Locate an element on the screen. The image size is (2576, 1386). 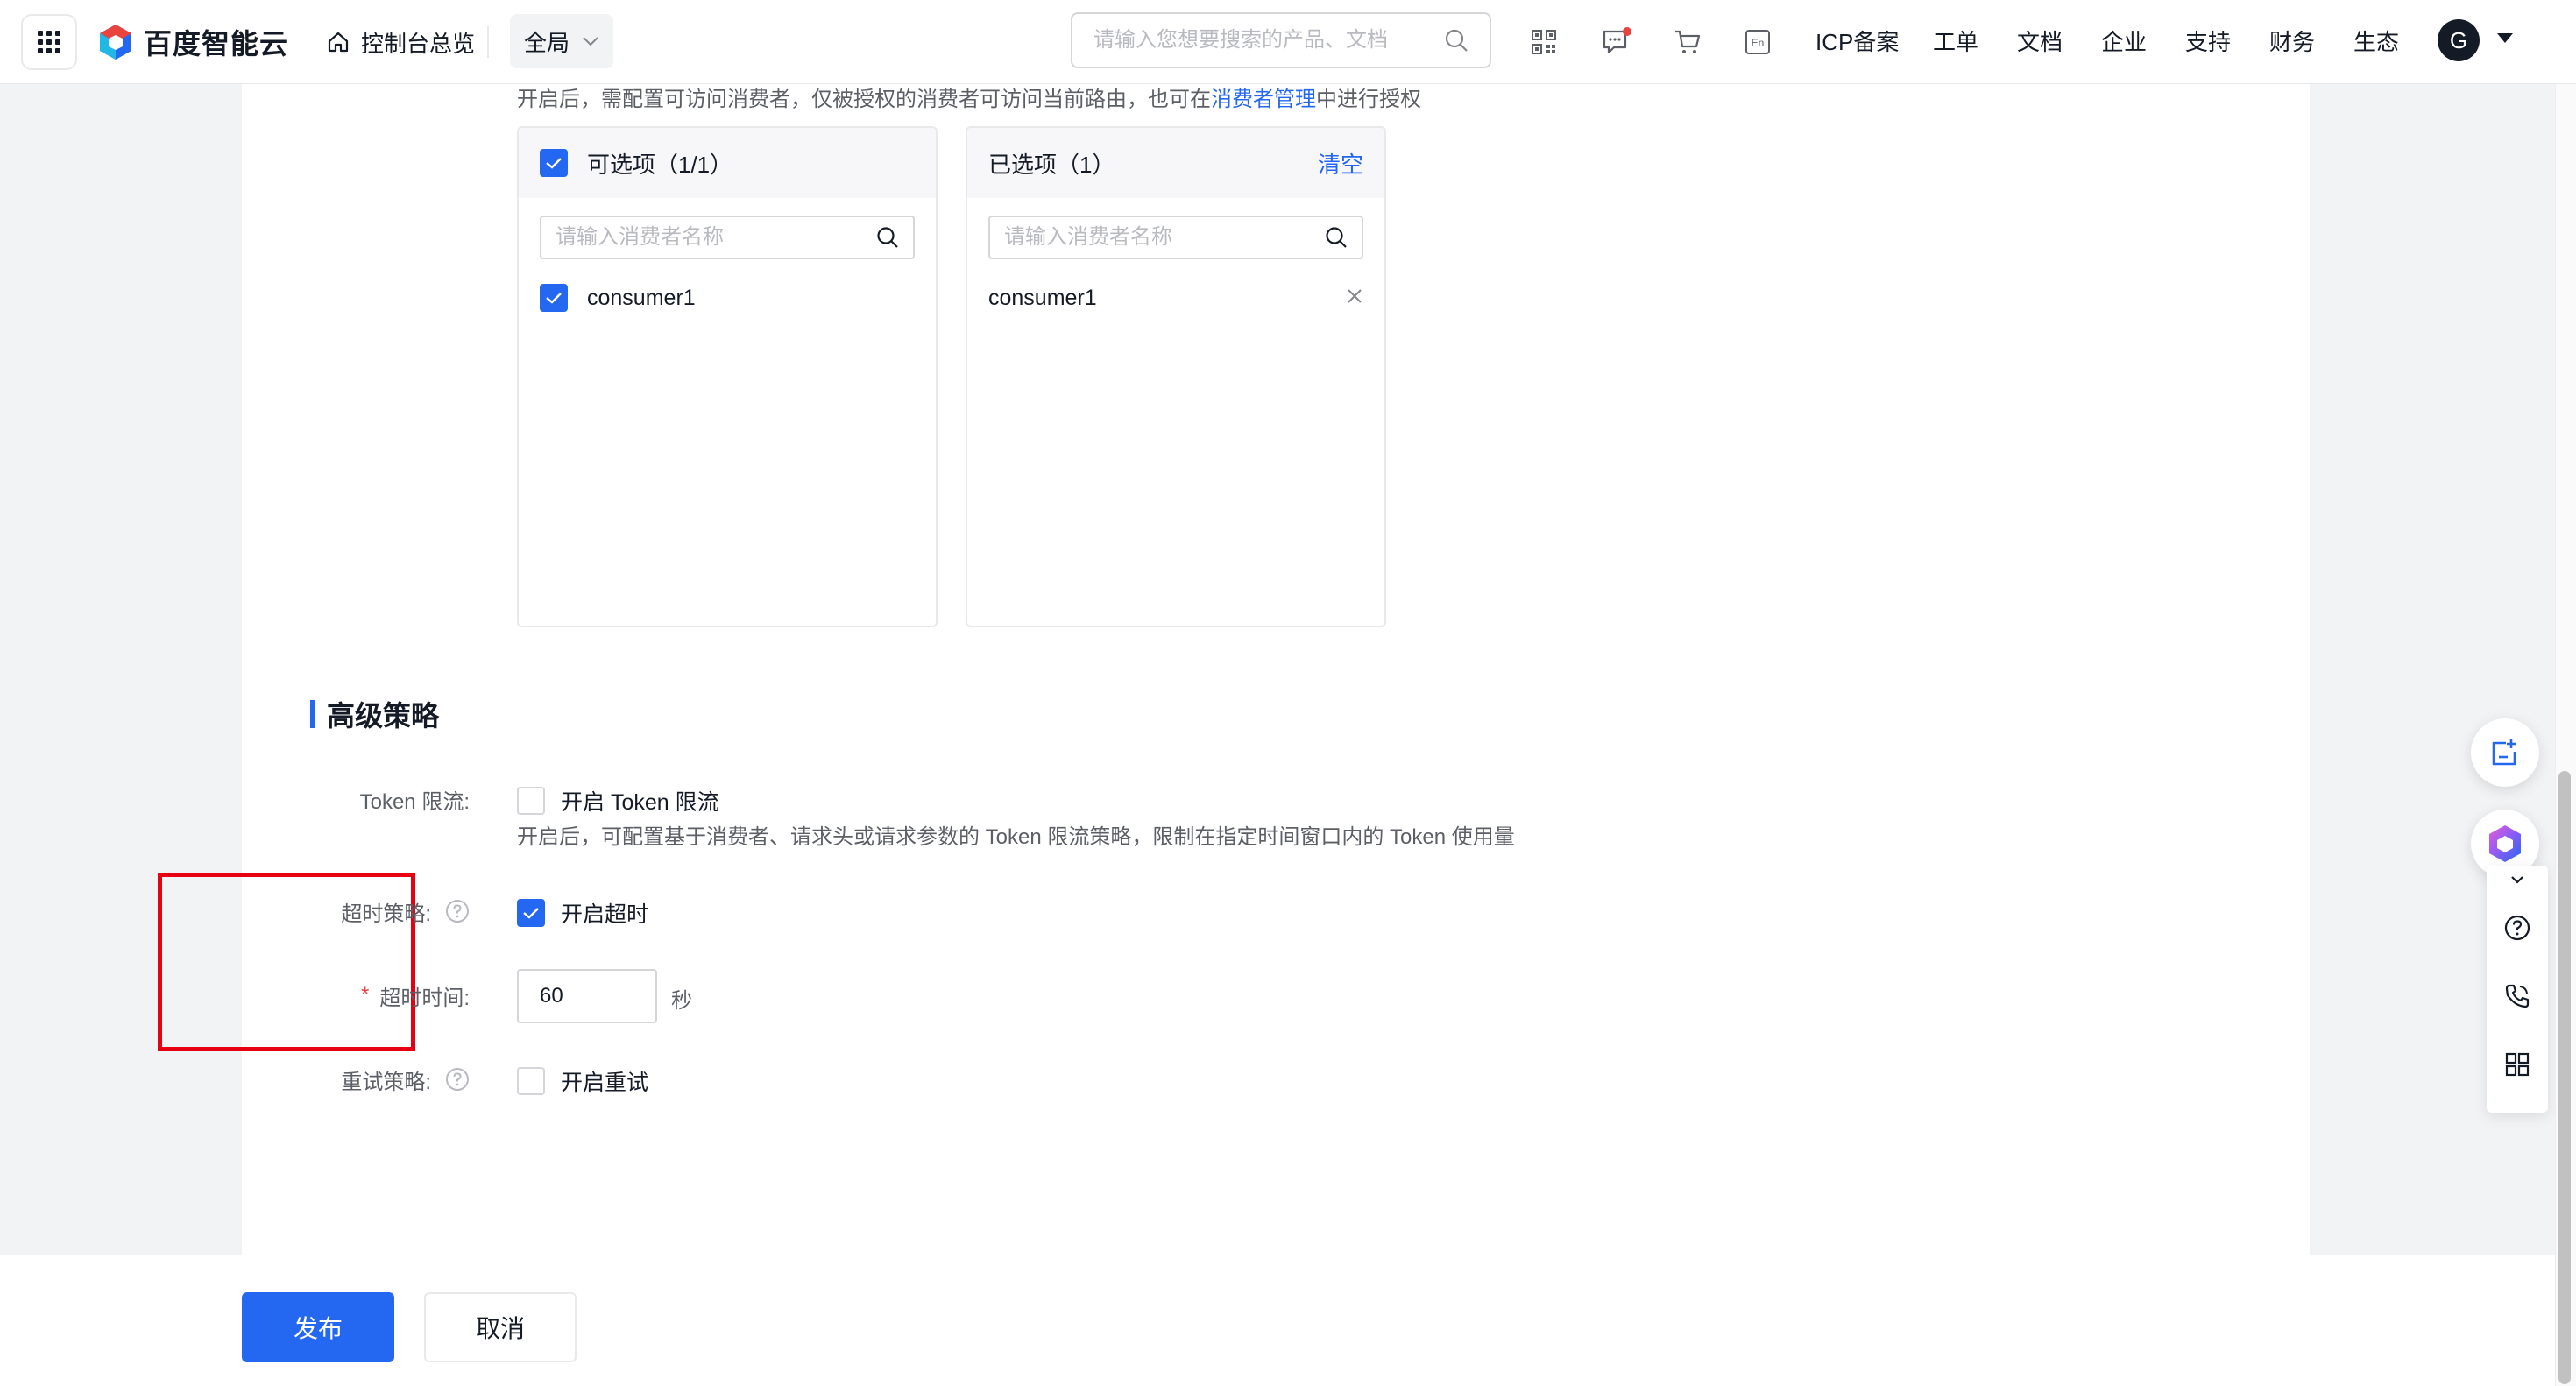
nav-support: 支持 is located at coordinates (2208, 42).